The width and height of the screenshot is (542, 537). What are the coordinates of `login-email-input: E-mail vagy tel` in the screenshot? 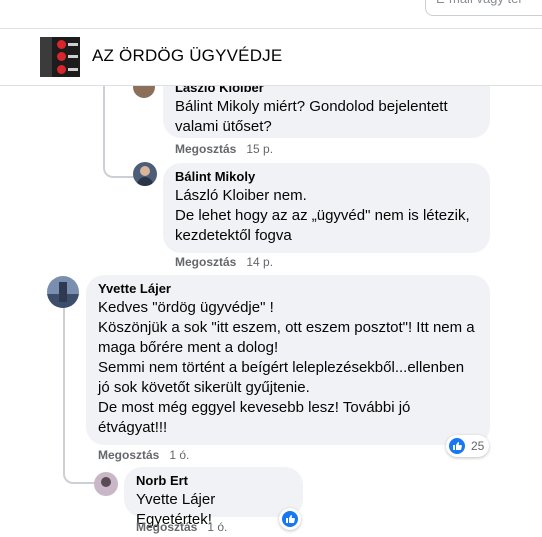 It's located at (483, 8).